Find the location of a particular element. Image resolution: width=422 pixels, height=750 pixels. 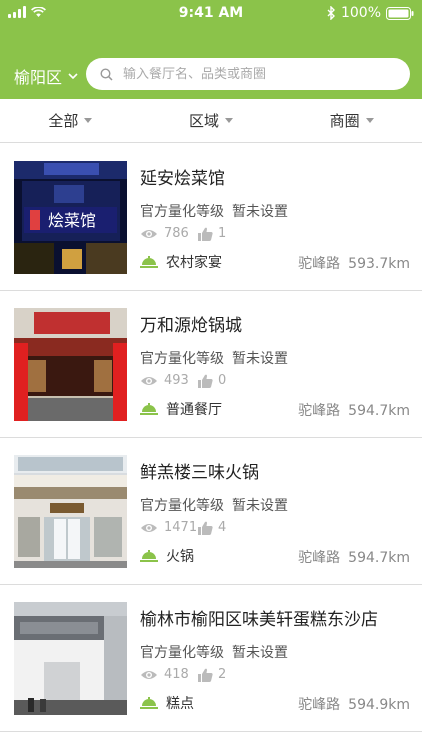

filter-all: 全部 is located at coordinates (70, 120).